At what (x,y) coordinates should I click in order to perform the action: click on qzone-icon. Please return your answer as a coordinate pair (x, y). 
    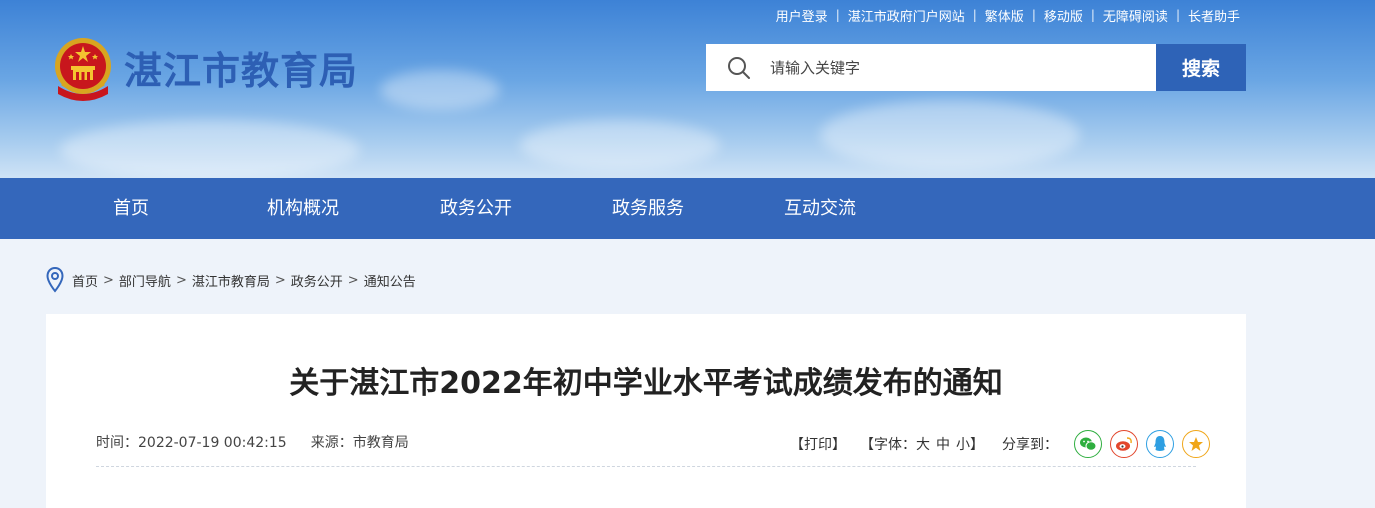
    Looking at the image, I should click on (1196, 444).